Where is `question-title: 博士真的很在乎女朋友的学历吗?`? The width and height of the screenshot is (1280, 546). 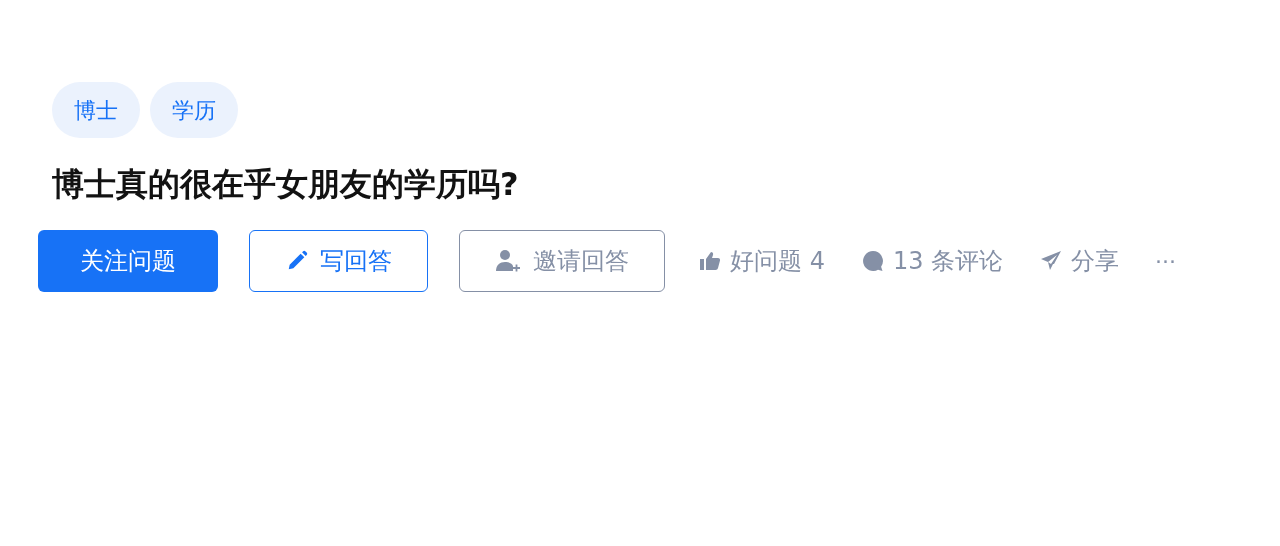
question-title: 博士真的很在乎女朋友的学历吗? is located at coordinates (285, 184).